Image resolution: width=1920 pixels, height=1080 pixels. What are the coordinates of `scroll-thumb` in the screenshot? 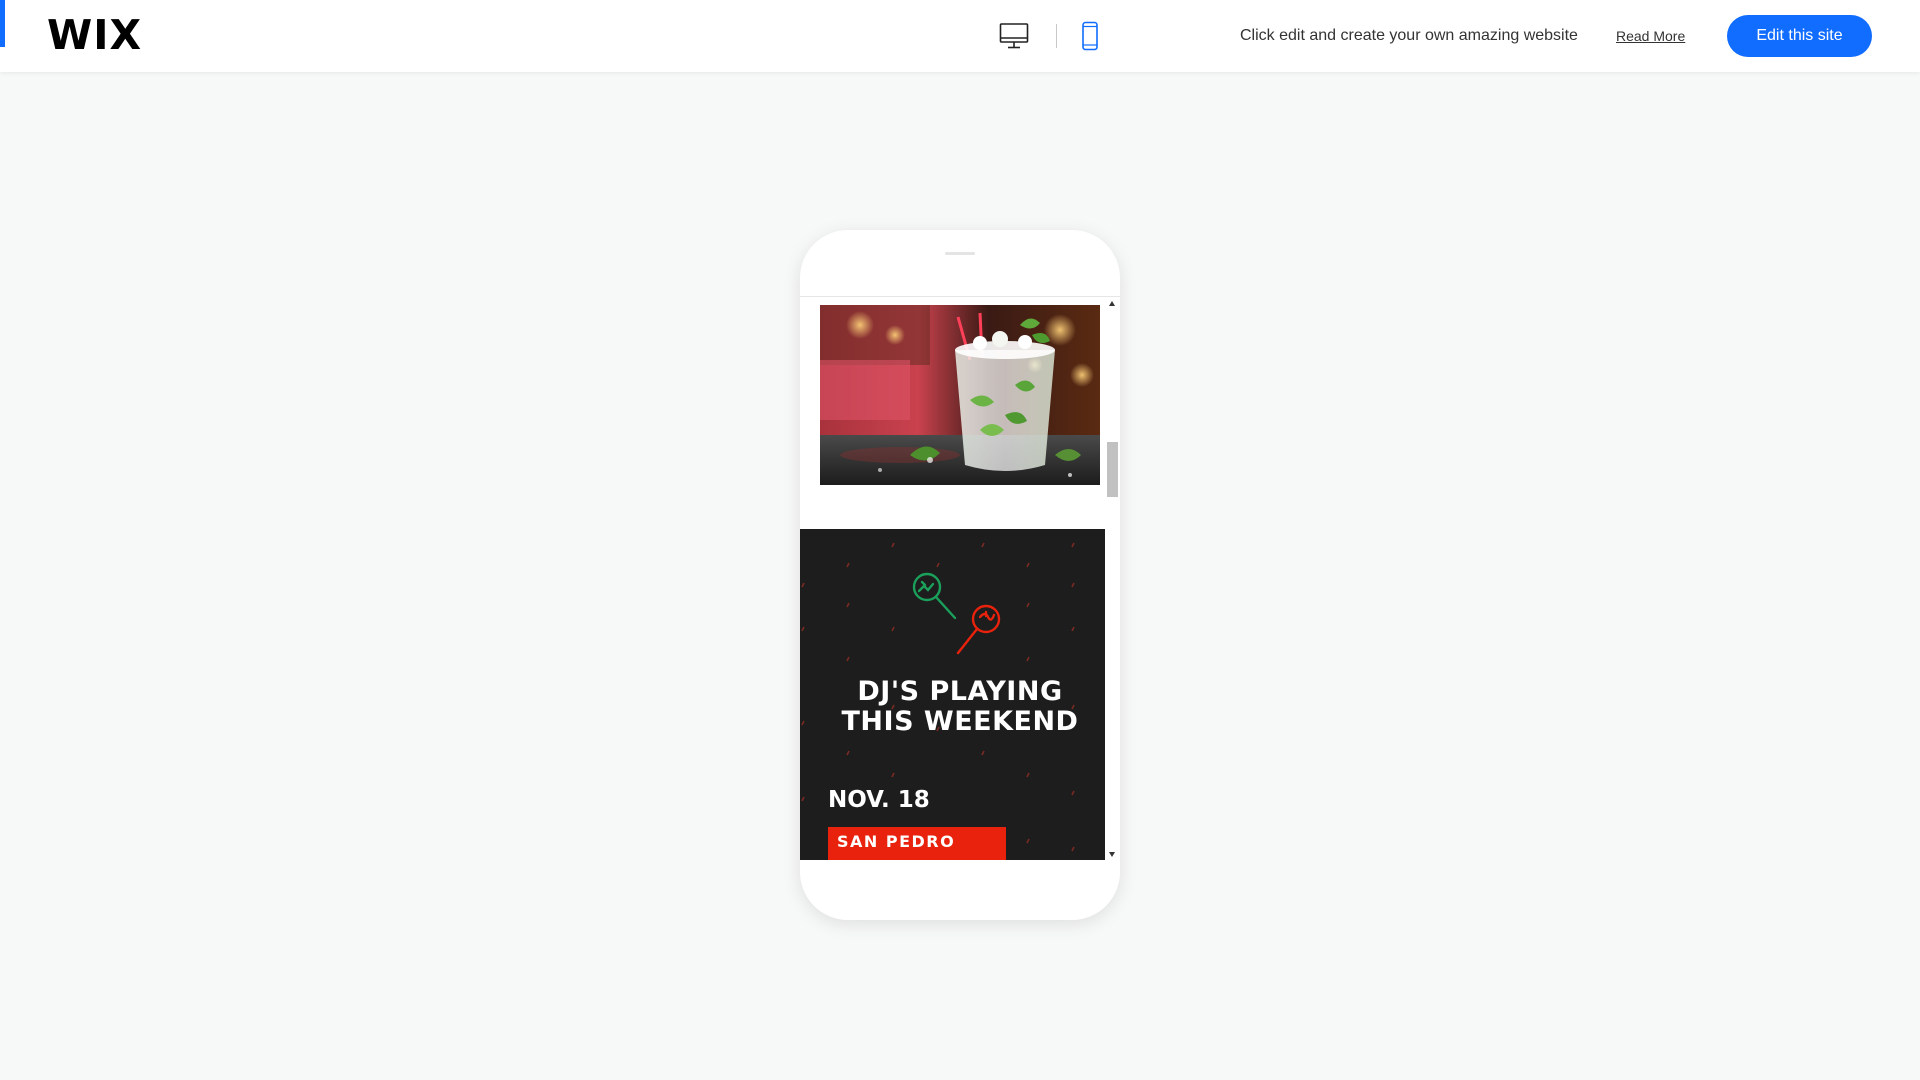 It's located at (1112, 469).